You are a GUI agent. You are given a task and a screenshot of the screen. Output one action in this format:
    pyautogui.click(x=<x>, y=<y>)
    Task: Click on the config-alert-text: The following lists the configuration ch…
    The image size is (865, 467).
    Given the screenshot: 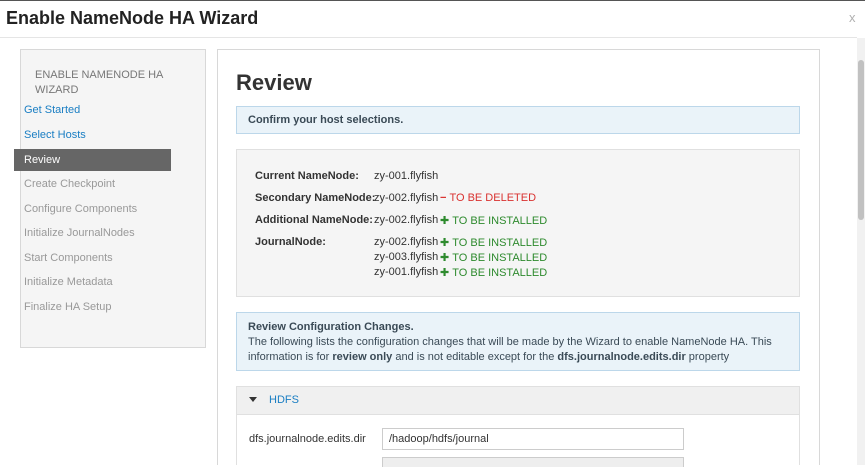 What is the action you would take?
    pyautogui.click(x=518, y=350)
    